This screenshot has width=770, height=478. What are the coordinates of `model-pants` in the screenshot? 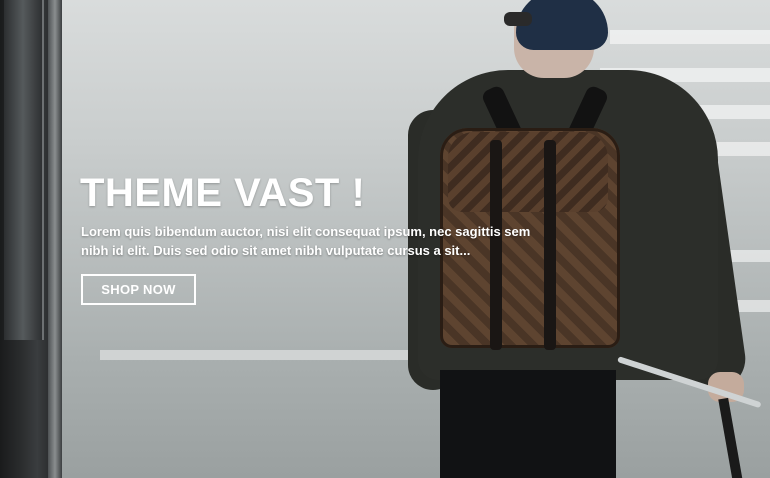 It's located at (528, 424).